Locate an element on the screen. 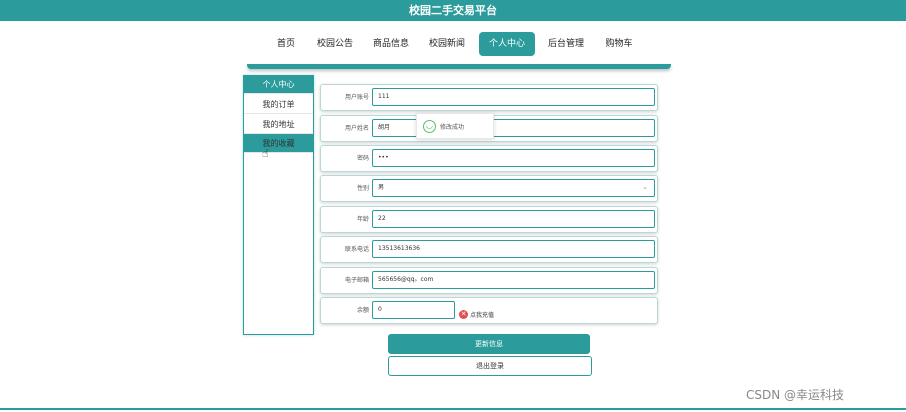 The width and height of the screenshot is (906, 412). nav-products: 商品信息 is located at coordinates (391, 44).